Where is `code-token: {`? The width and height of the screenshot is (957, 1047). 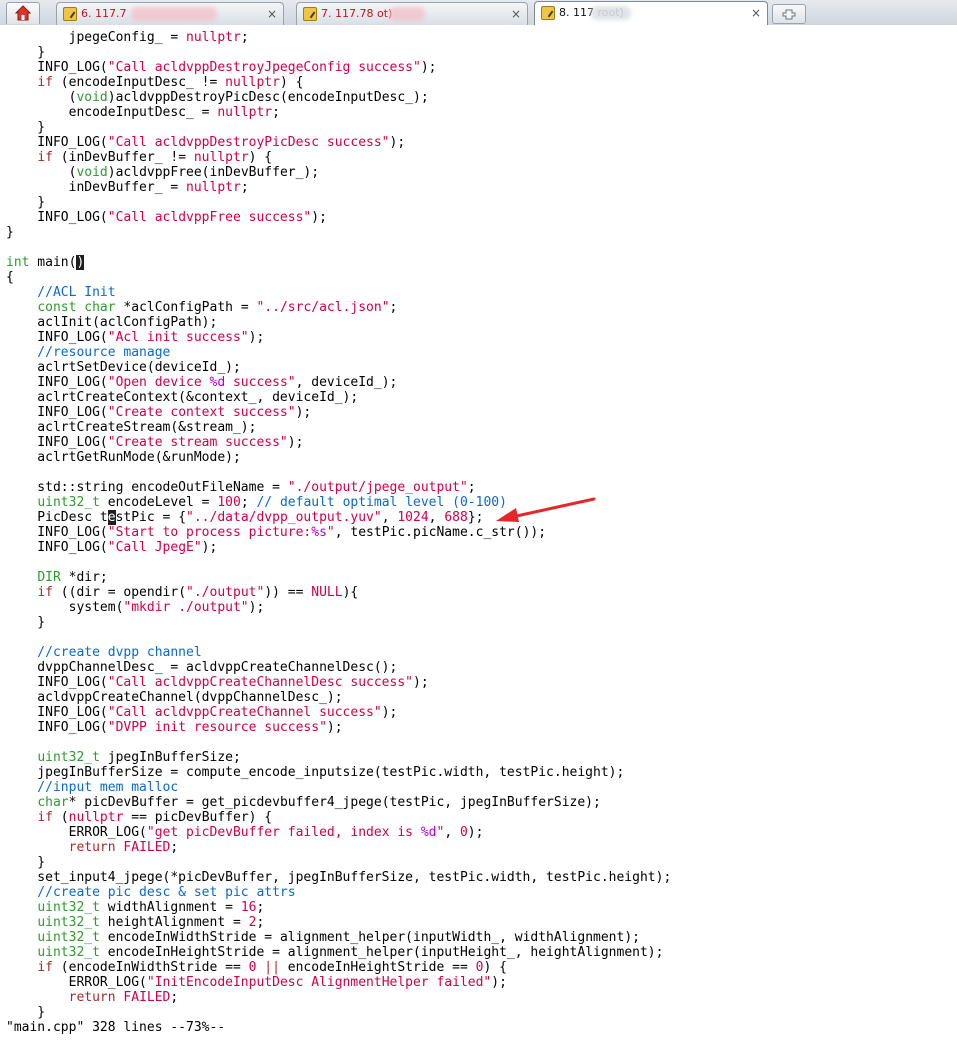 code-token: { is located at coordinates (10, 277).